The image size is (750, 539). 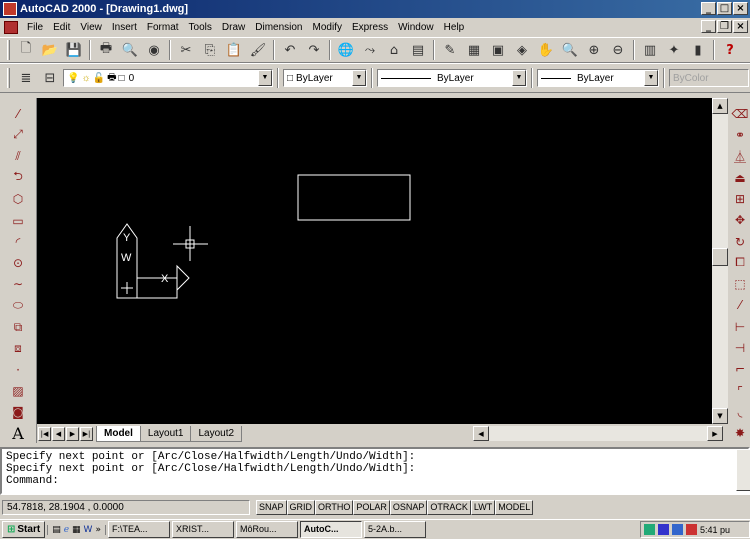 What do you see at coordinates (598, 78) in the screenshot?
I see `lineweight-control: ByLayer ▼` at bounding box center [598, 78].